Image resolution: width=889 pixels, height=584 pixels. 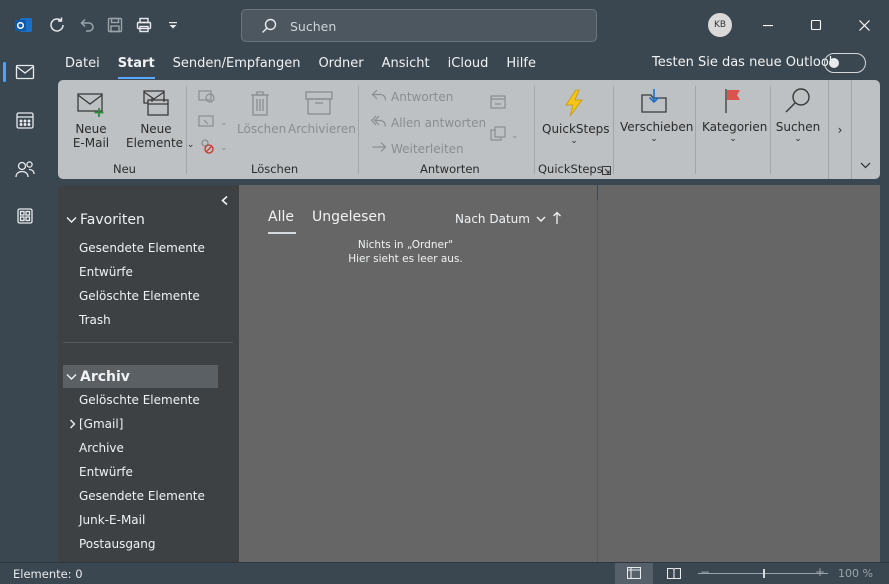 What do you see at coordinates (657, 115) in the screenshot?
I see `move-button: Verschieben ⌄` at bounding box center [657, 115].